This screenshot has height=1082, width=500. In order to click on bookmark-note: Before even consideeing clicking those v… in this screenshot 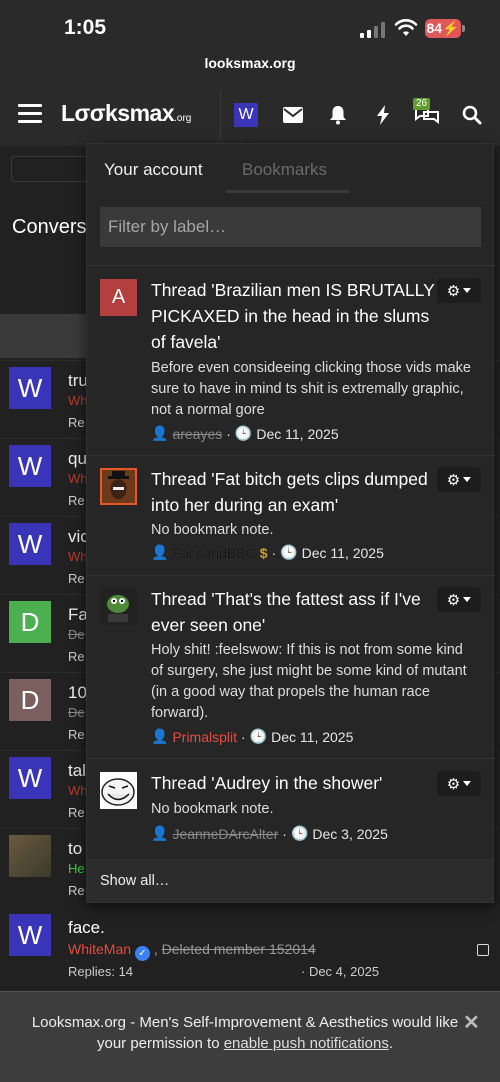, I will do `click(311, 389)`.